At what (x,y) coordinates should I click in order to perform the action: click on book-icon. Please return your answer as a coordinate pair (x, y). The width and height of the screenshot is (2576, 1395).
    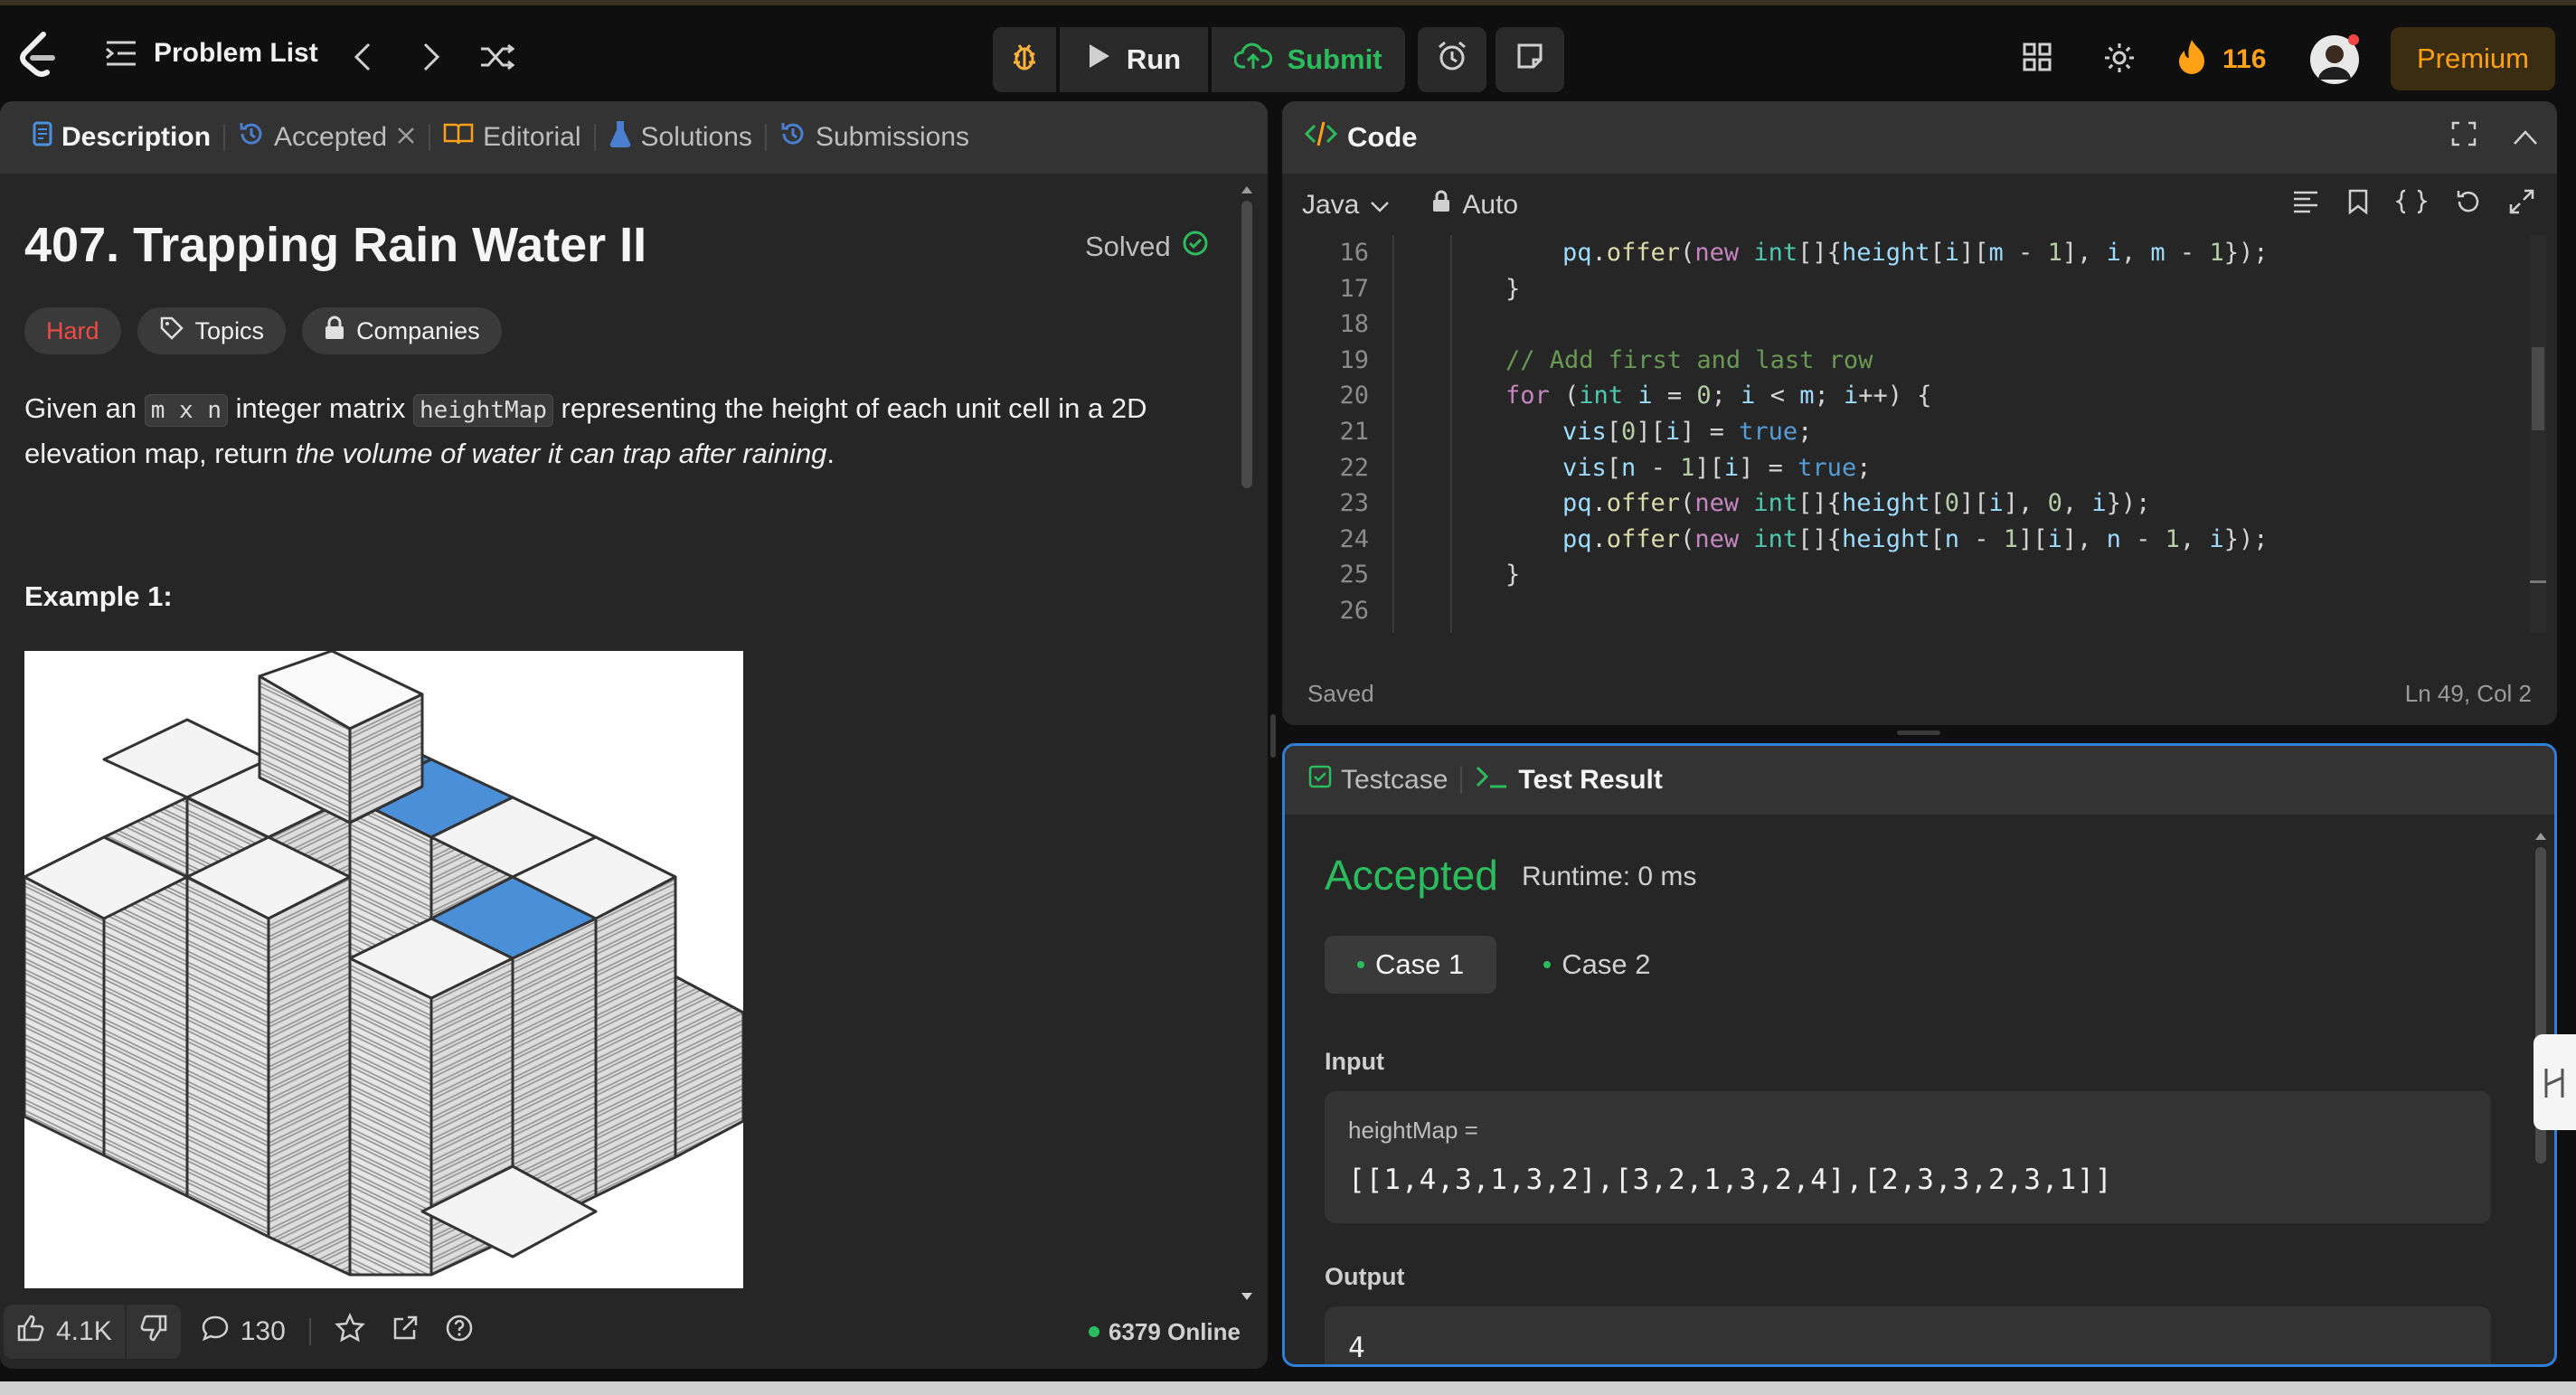
    Looking at the image, I should click on (458, 137).